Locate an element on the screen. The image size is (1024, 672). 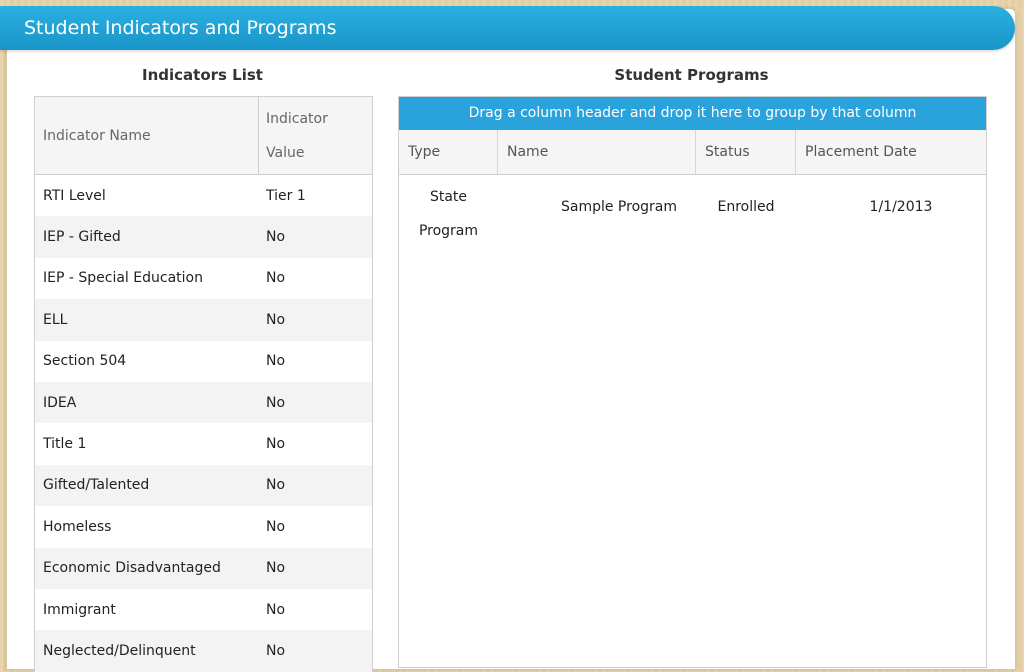
indicator-name: RTI Level is located at coordinates (74, 195).